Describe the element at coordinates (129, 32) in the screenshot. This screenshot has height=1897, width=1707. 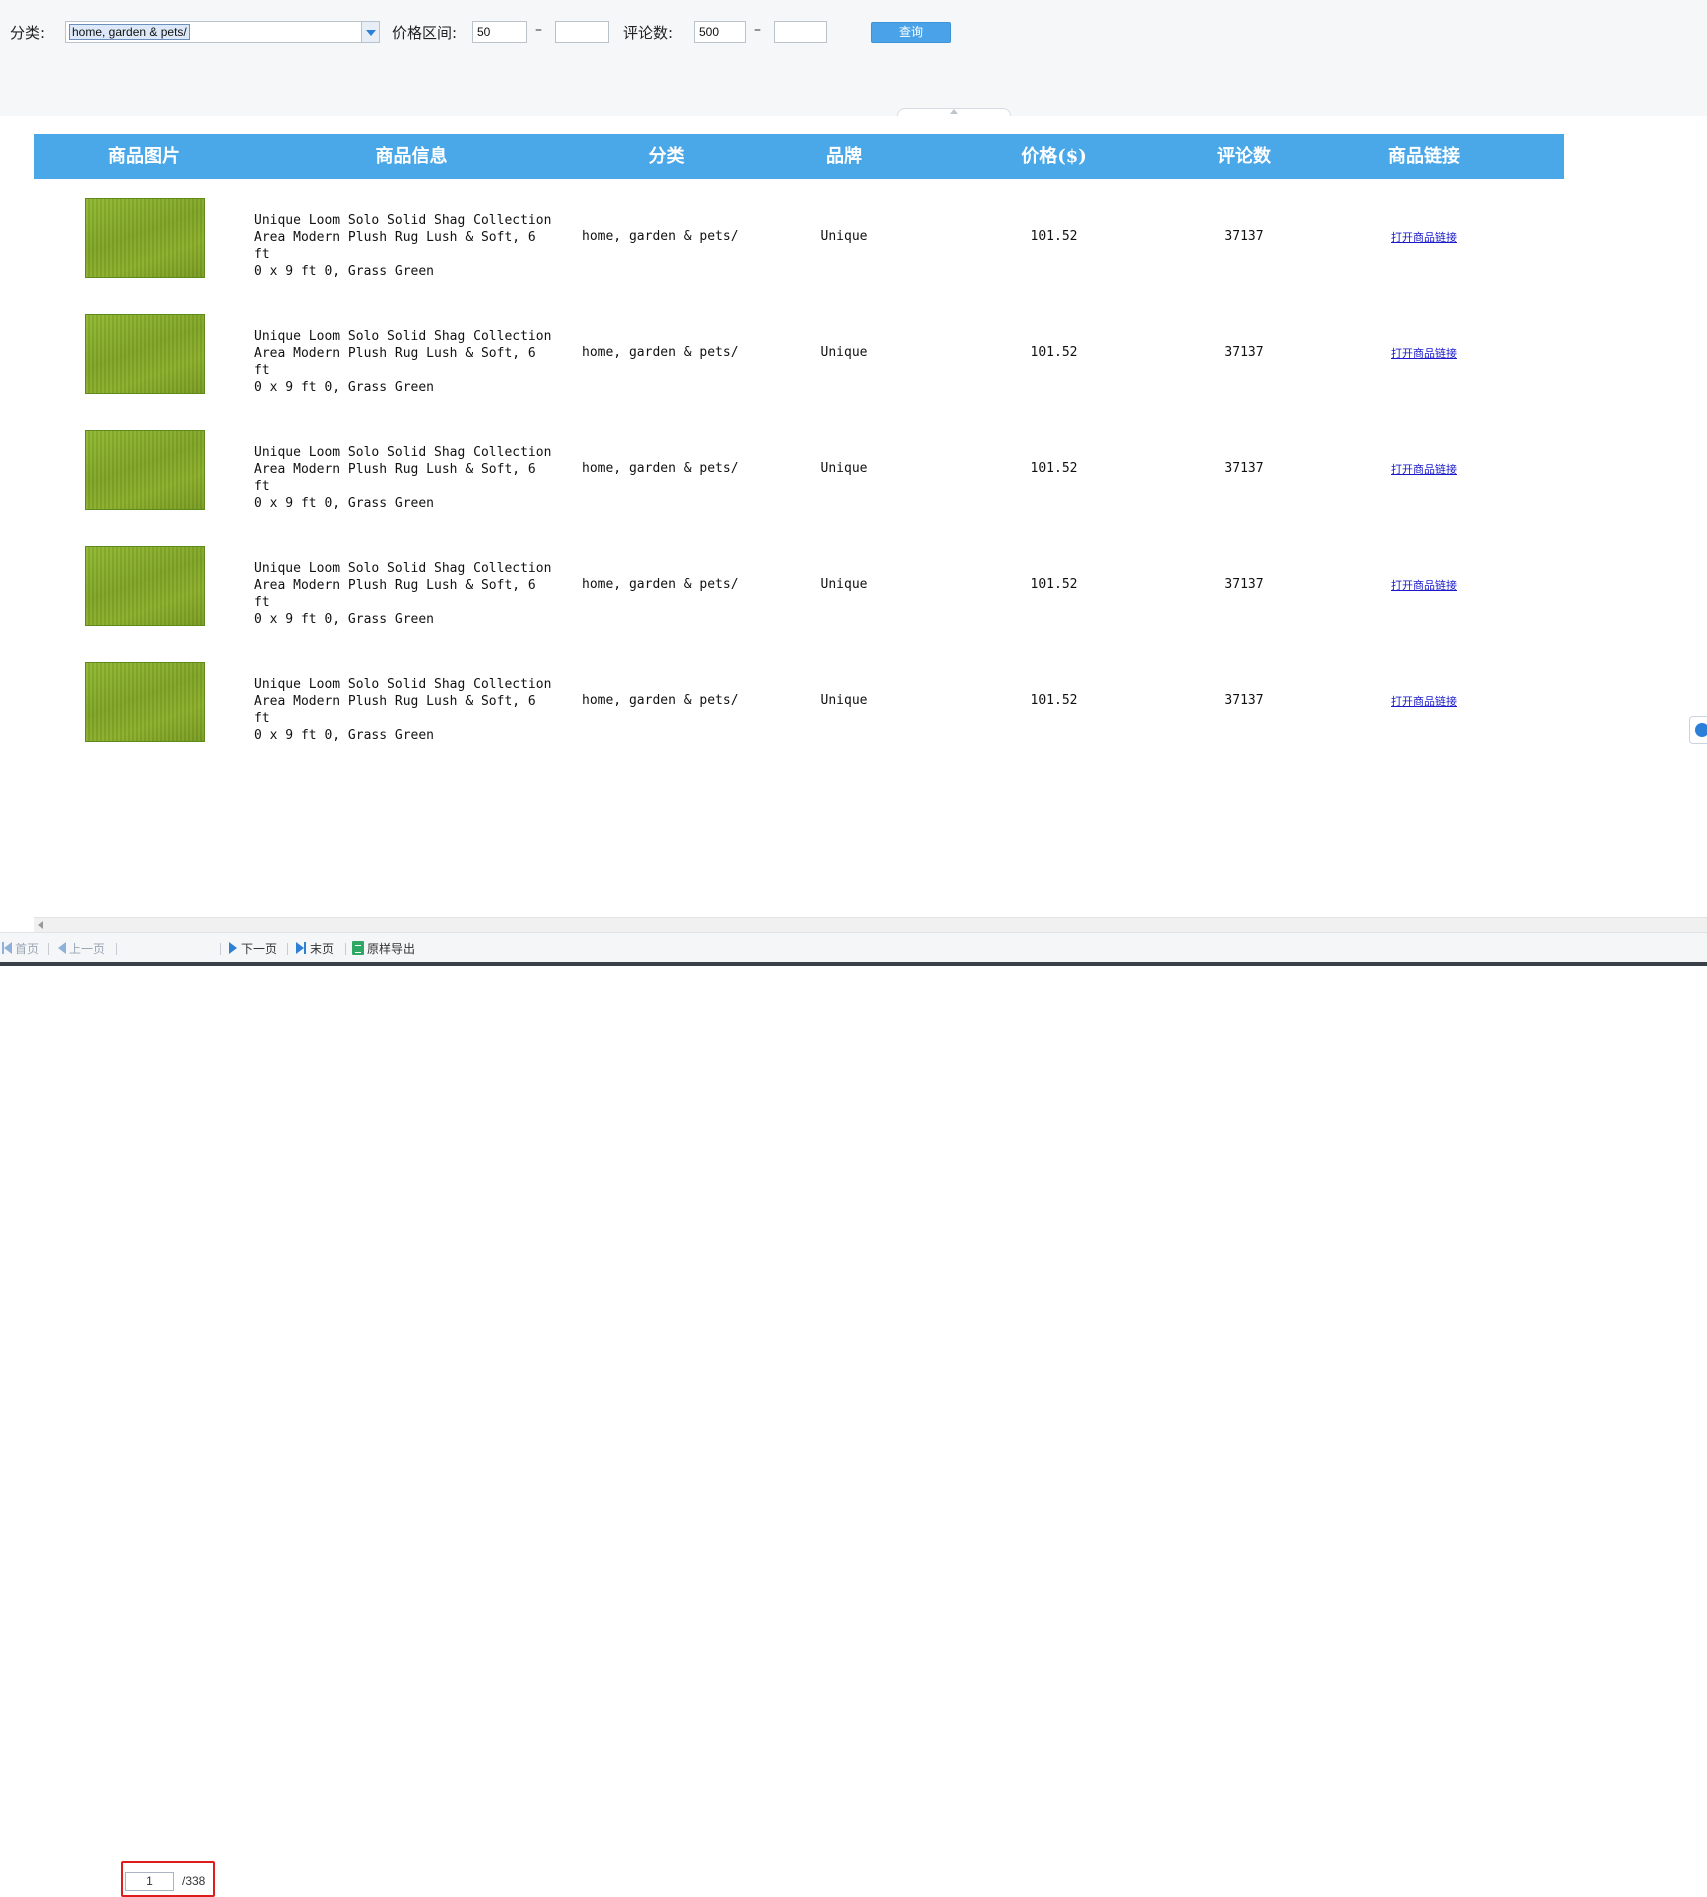
I see `category-select-value: home, garden & pets/` at that location.